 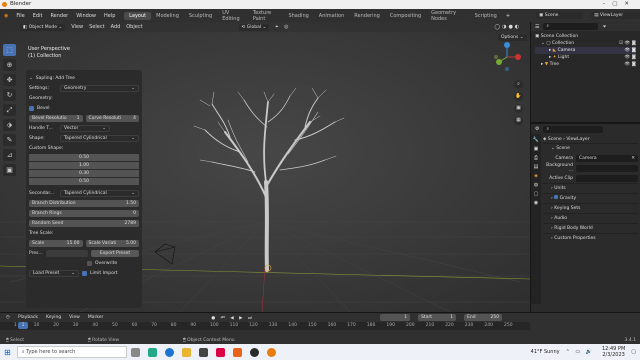 What do you see at coordinates (585, 64) in the screenshot?
I see `outliner-item-tree: ▸ ▼ Tree 👁 ◙` at bounding box center [585, 64].